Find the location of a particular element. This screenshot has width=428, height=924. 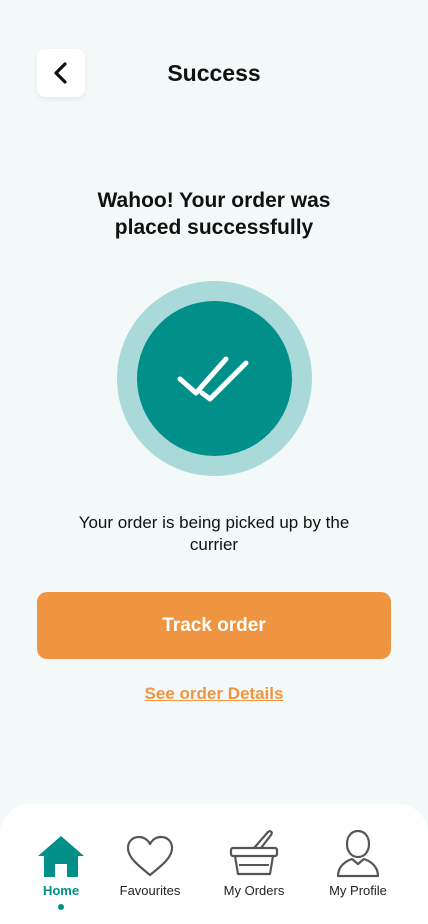

success-badge-inner is located at coordinates (214, 378).